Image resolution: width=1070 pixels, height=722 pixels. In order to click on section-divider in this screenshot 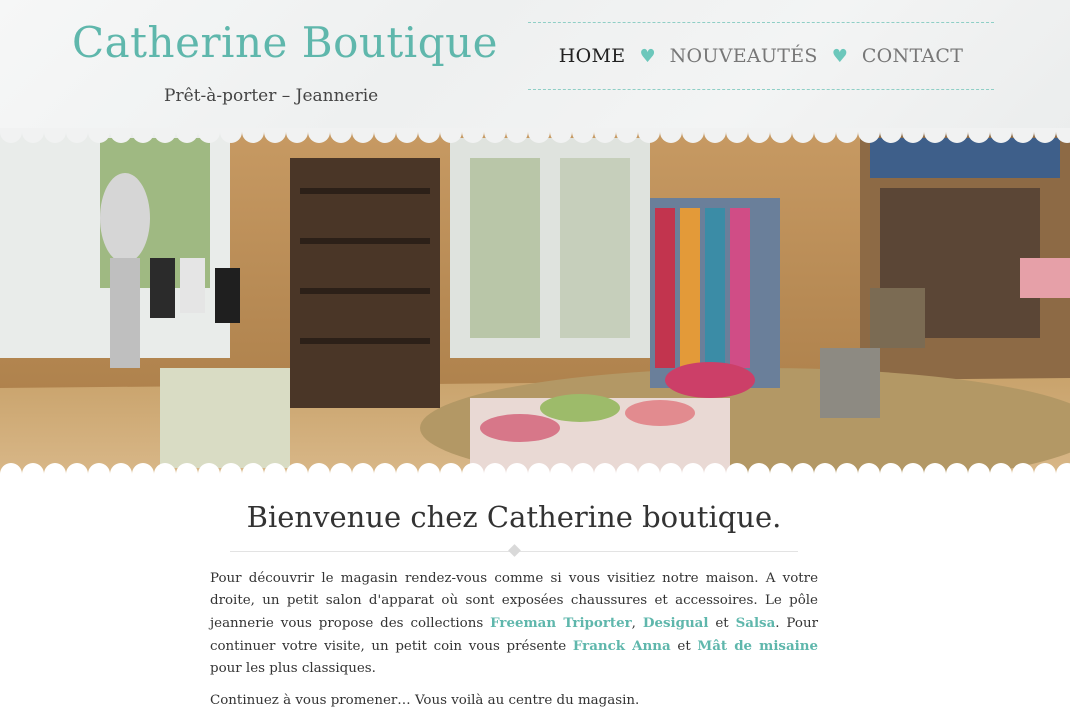, I will do `click(514, 552)`.